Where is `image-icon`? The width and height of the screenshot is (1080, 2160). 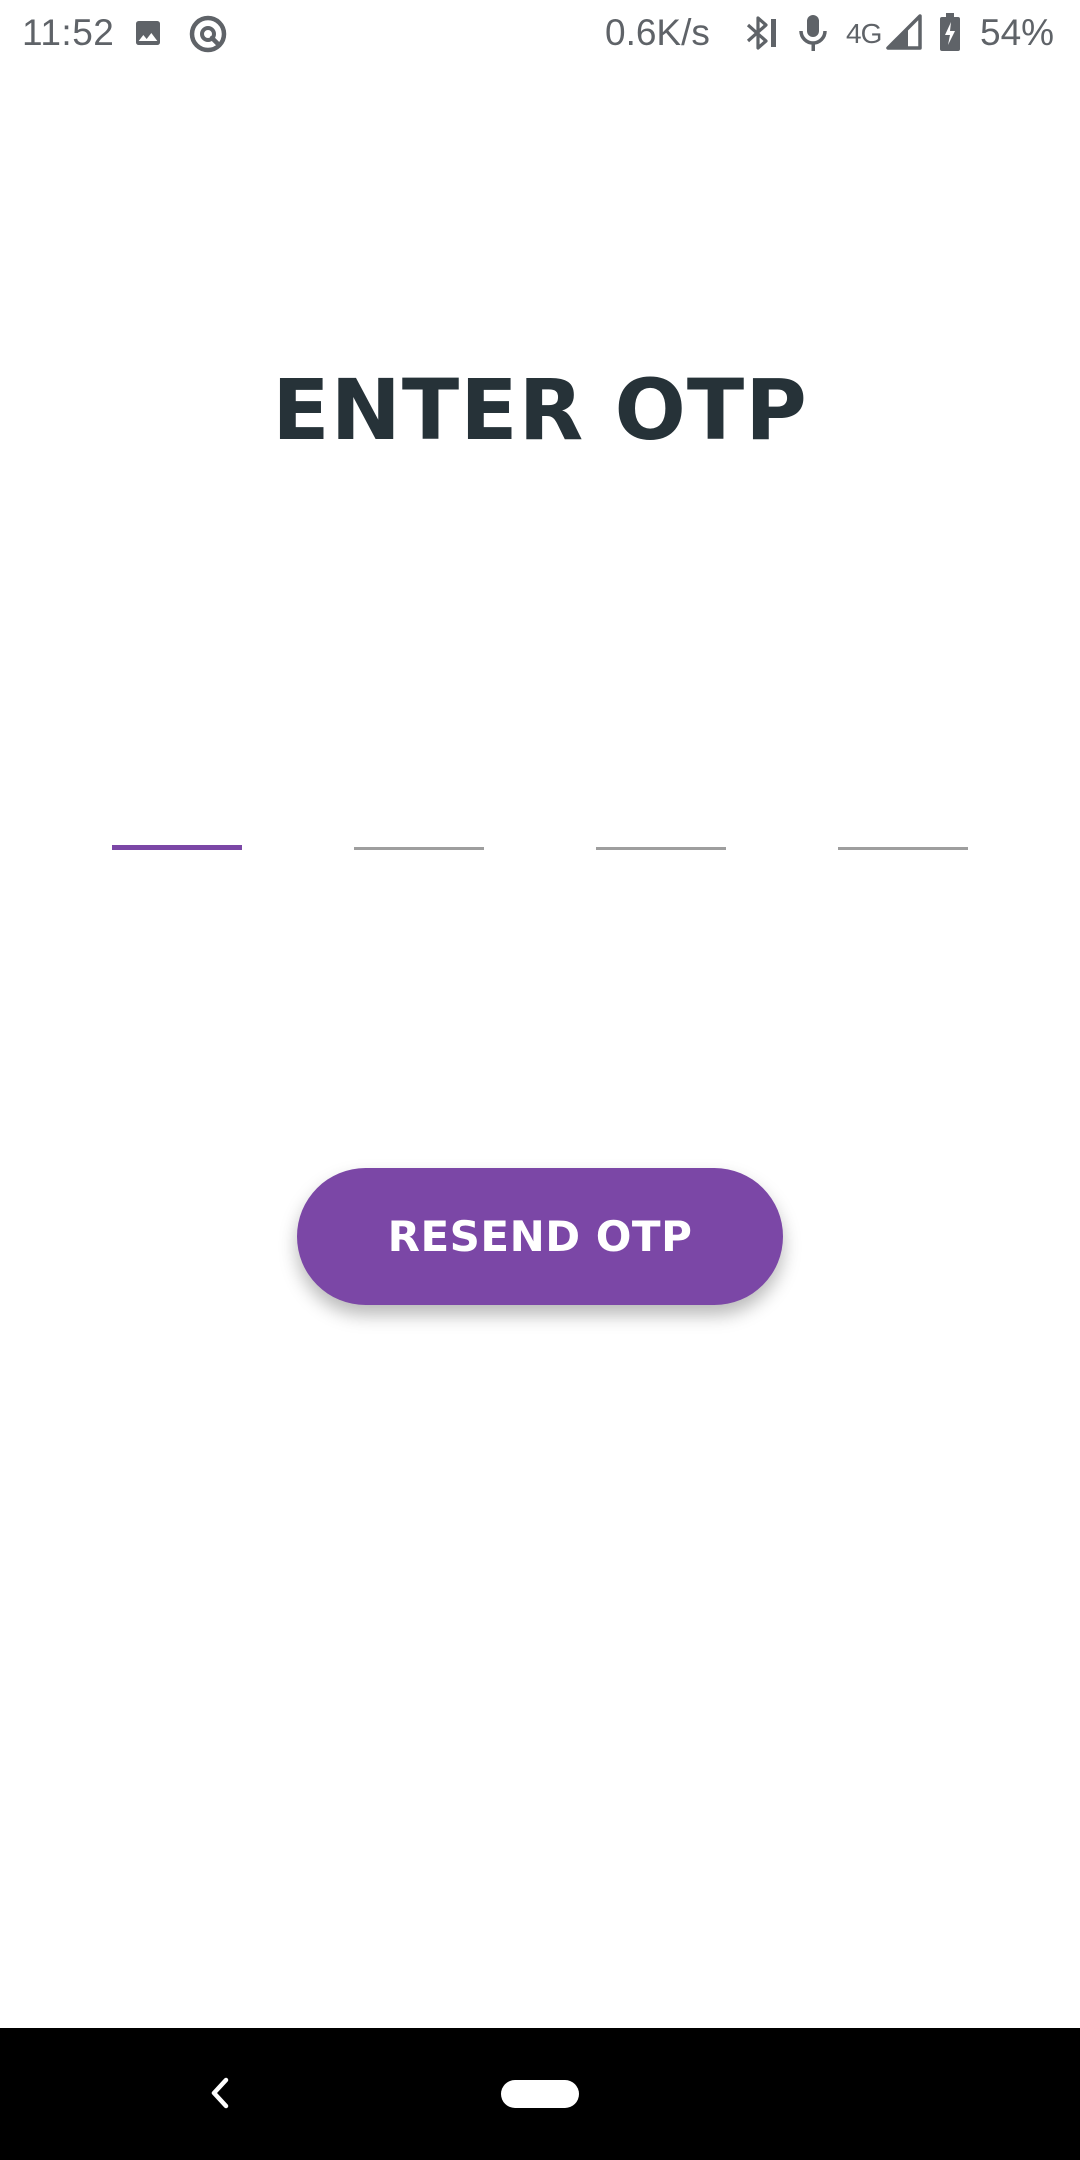 image-icon is located at coordinates (148, 33).